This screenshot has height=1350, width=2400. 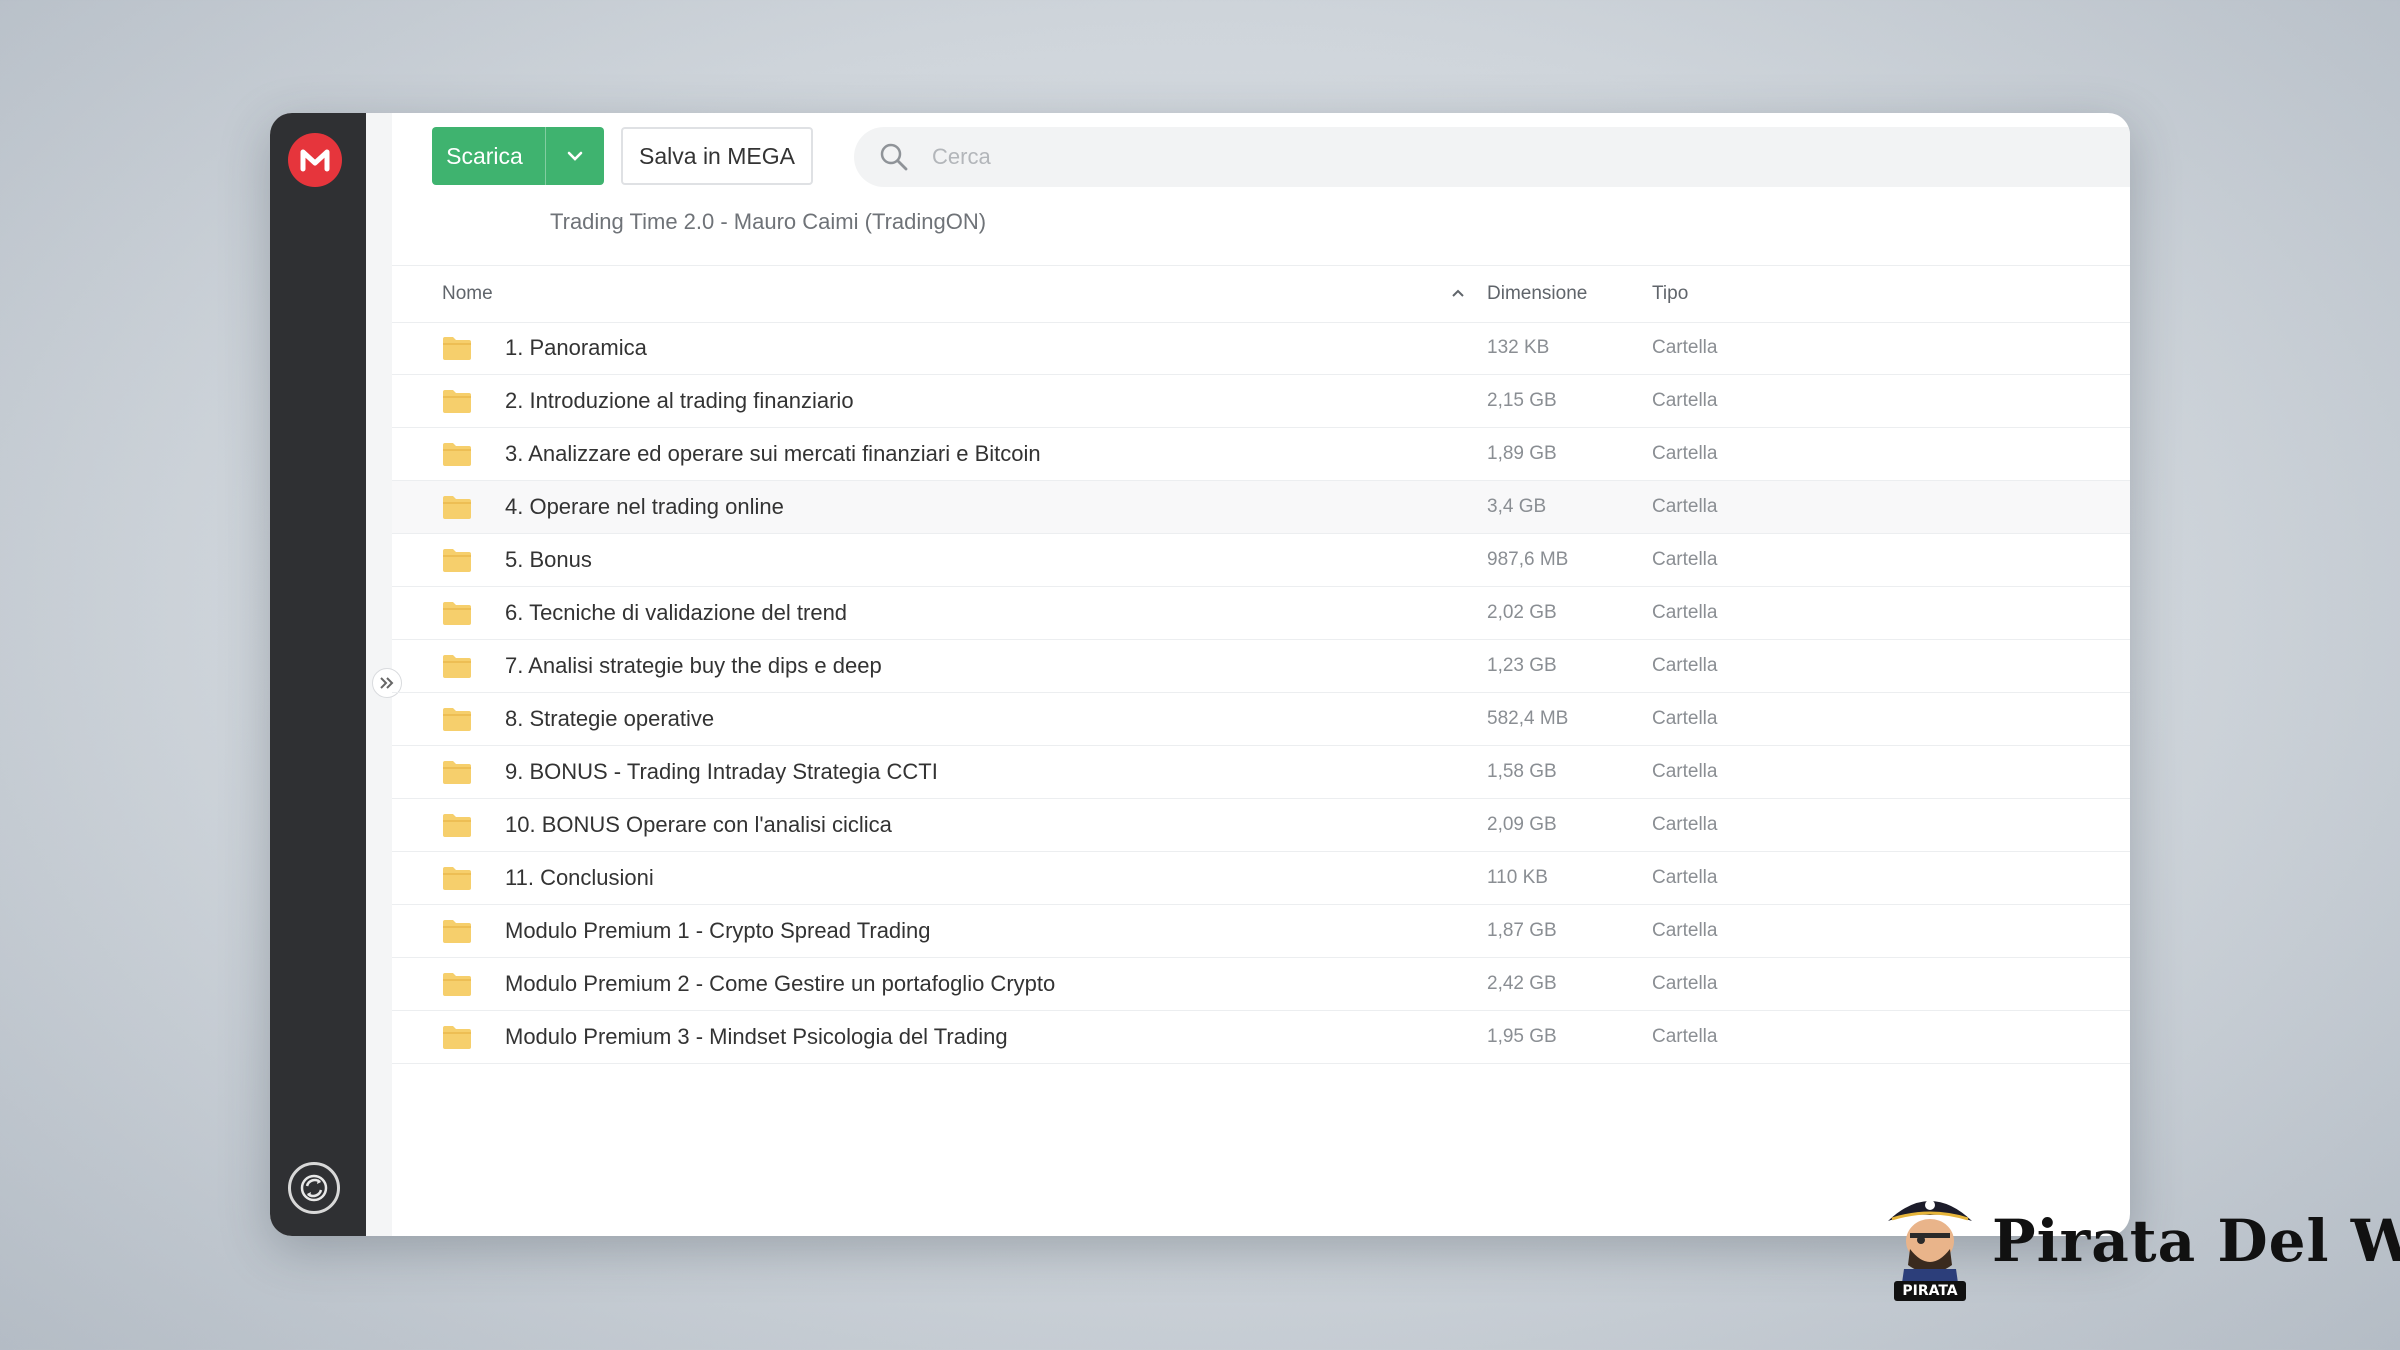 What do you see at coordinates (693, 665) in the screenshot?
I see `file-name: 7. Analisi strategie buy the dips e deep` at bounding box center [693, 665].